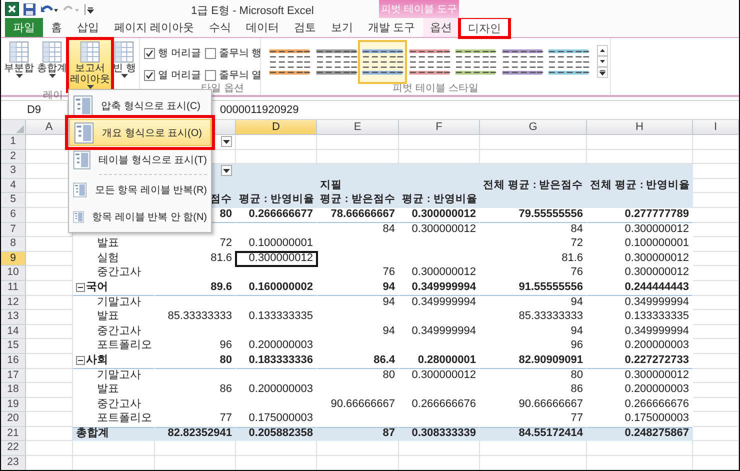 The width and height of the screenshot is (740, 471). I want to click on row-header: 12, so click(13, 303).